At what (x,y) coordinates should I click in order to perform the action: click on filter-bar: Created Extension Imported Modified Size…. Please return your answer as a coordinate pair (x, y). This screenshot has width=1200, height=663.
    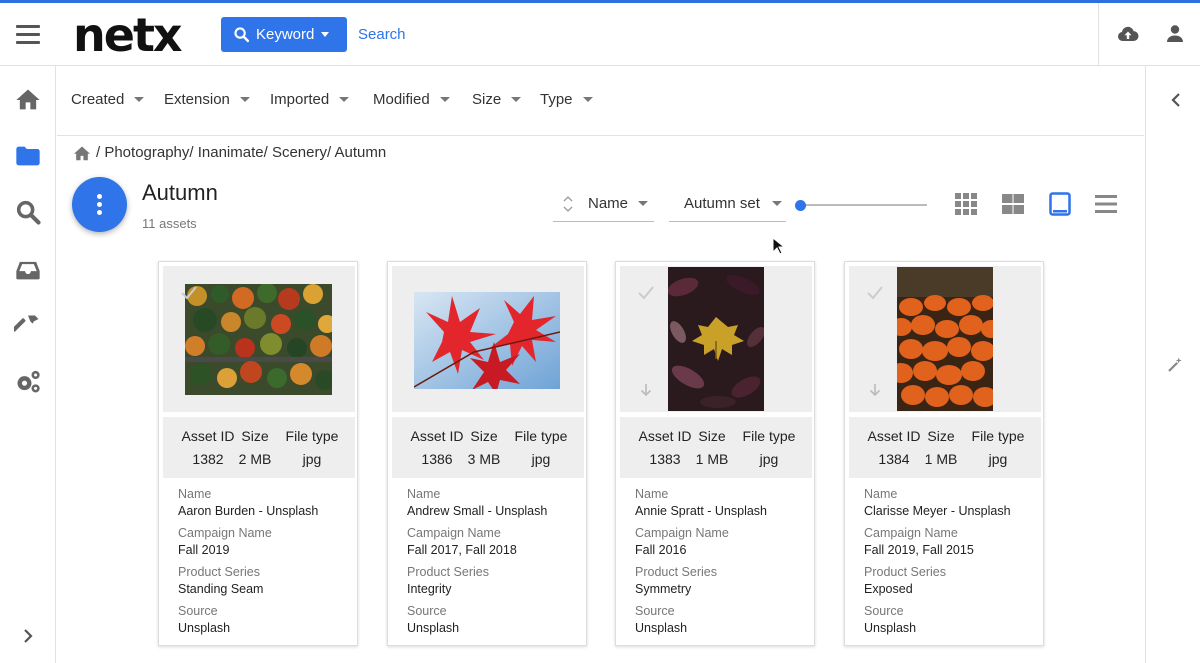
    Looking at the image, I should click on (600, 101).